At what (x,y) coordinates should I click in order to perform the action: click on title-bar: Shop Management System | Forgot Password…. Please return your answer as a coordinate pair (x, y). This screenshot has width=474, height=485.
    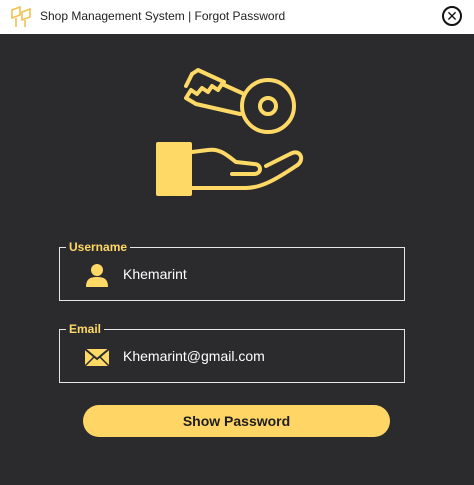
    Looking at the image, I should click on (237, 17).